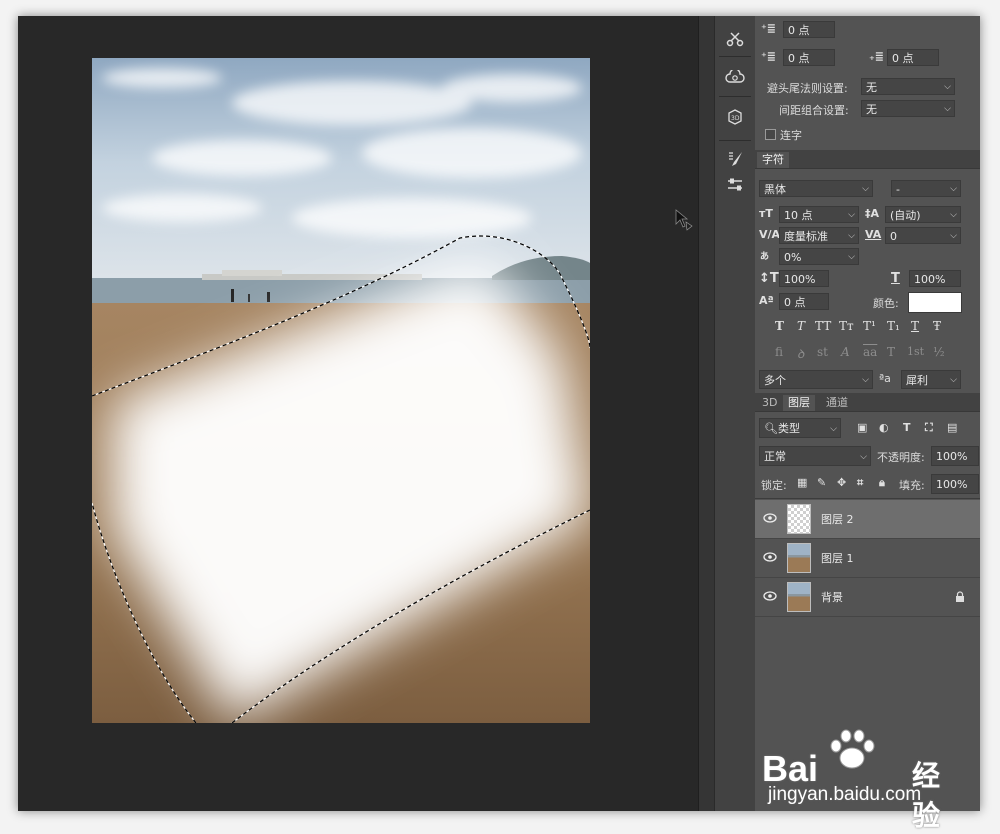  Describe the element at coordinates (908, 86) in the screenshot. I see `kinsoku-select: 无 ⌵` at that location.